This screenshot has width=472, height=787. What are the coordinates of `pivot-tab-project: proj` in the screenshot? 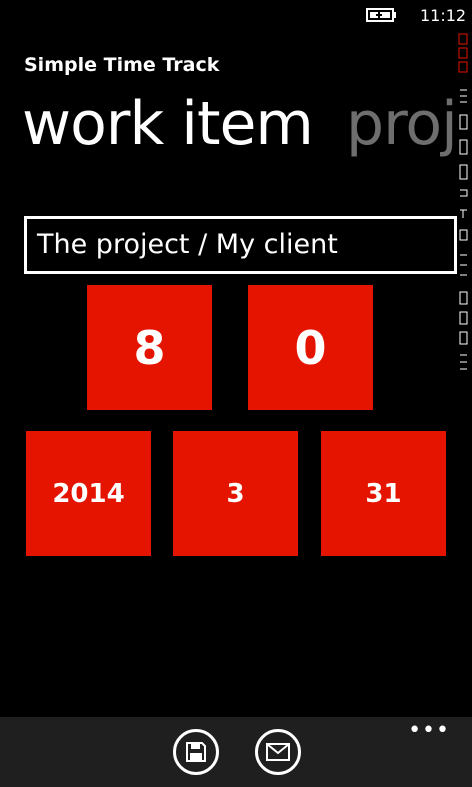 It's located at (402, 124).